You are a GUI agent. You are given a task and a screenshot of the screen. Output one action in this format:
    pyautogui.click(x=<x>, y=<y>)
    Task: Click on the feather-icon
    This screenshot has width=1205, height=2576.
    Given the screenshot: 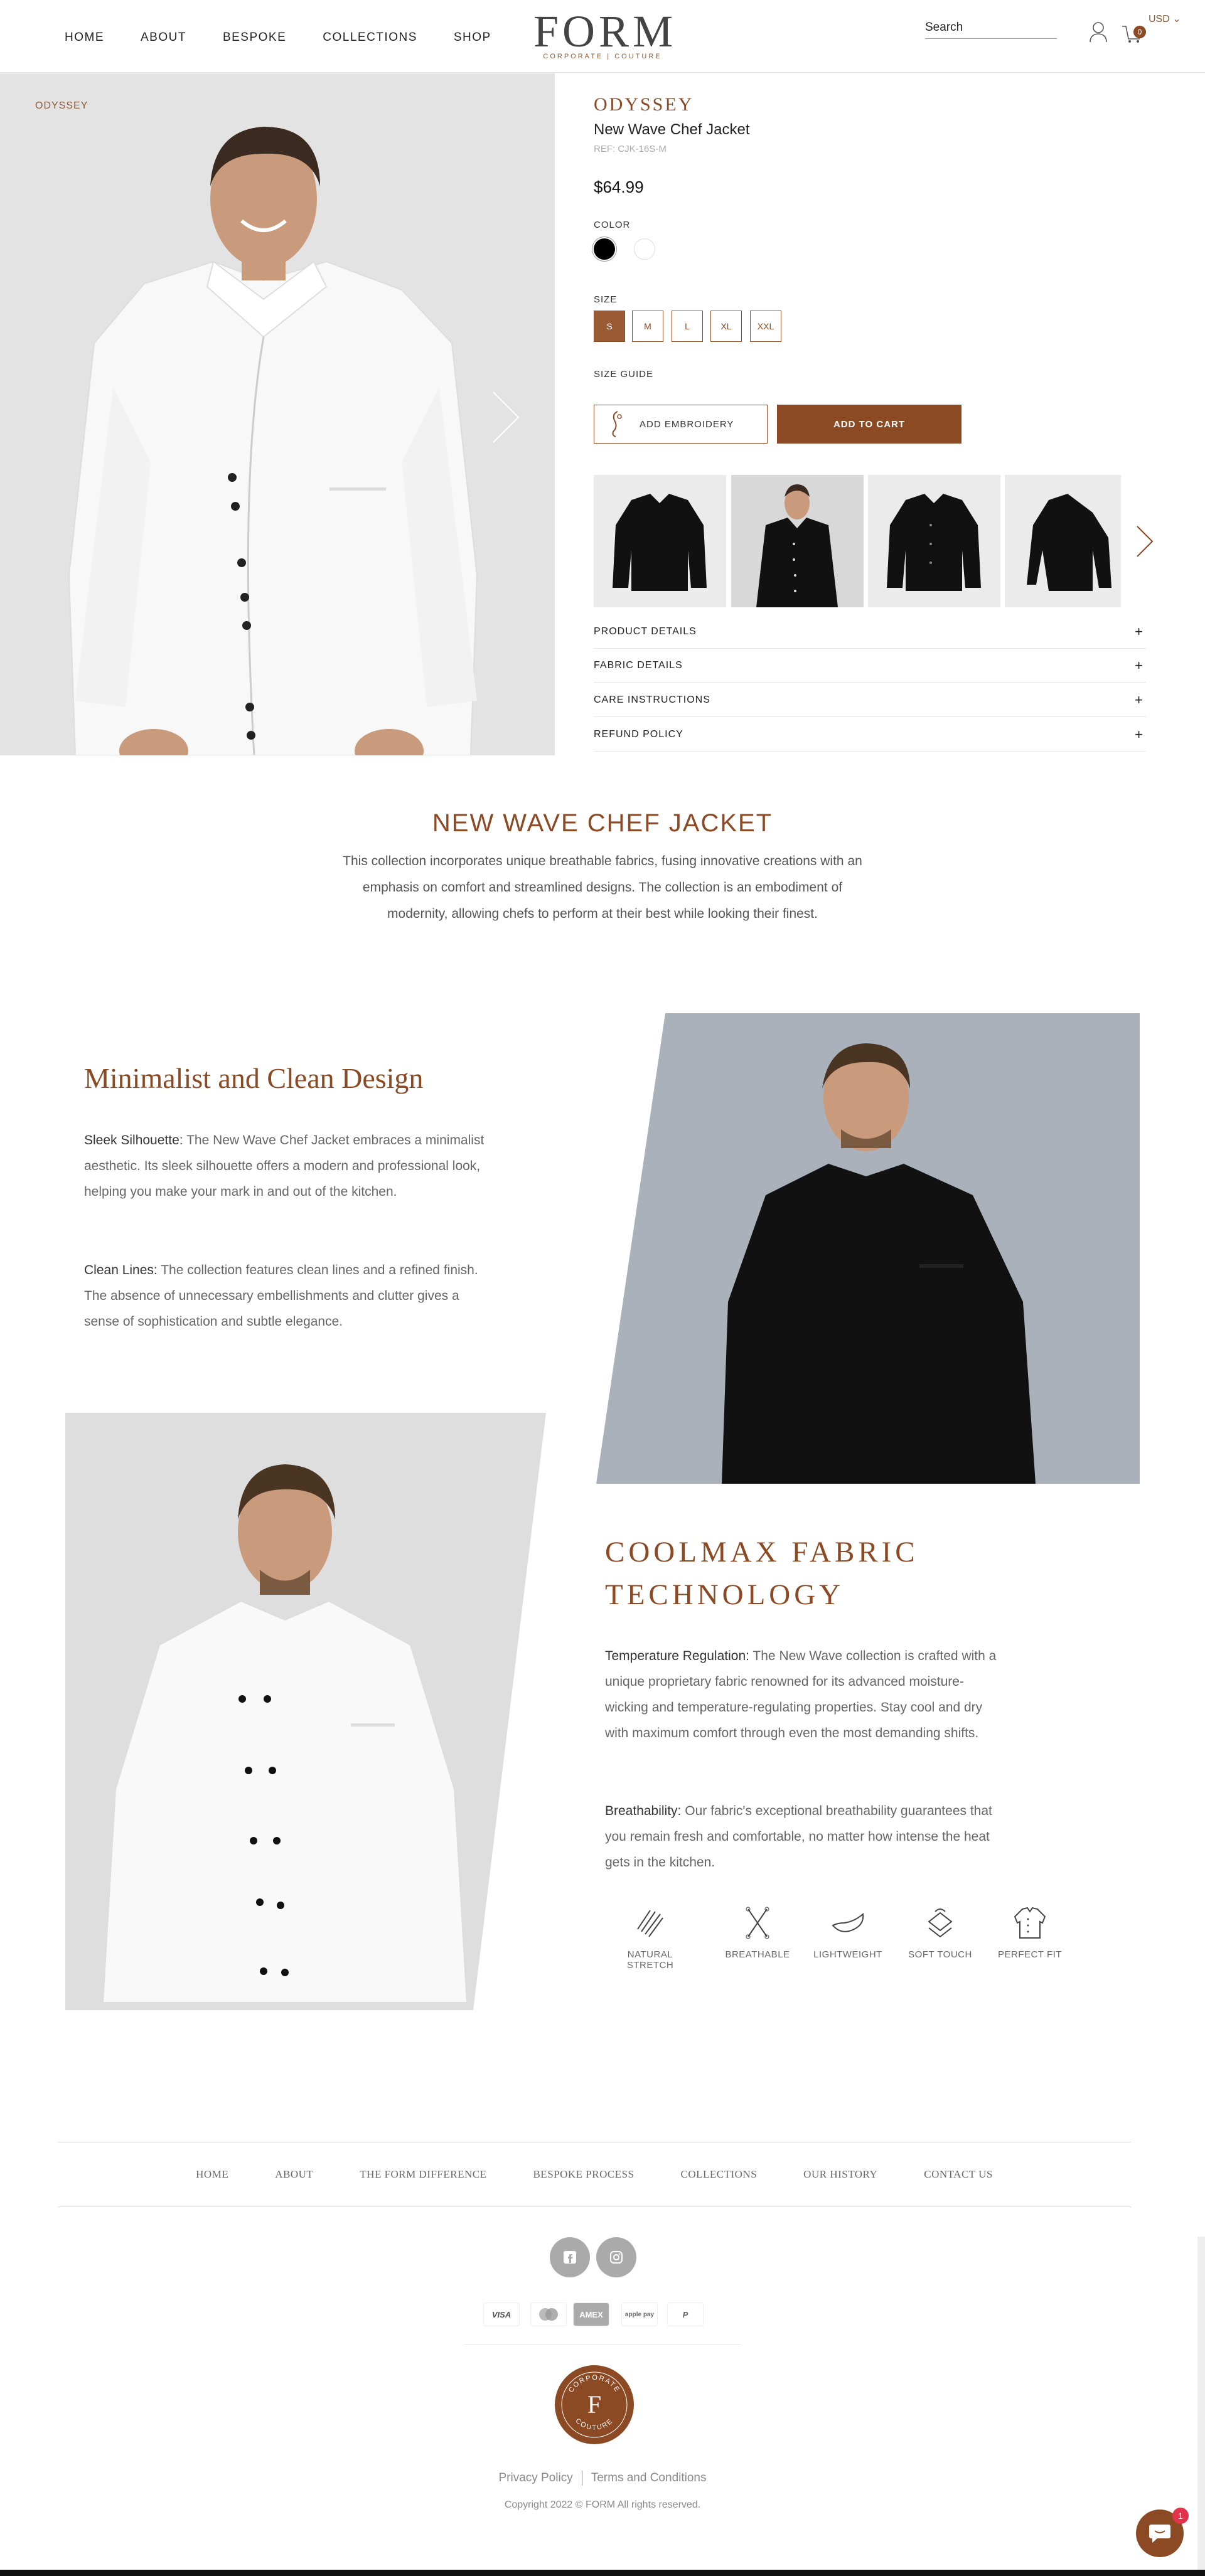 What is the action you would take?
    pyautogui.click(x=848, y=1923)
    